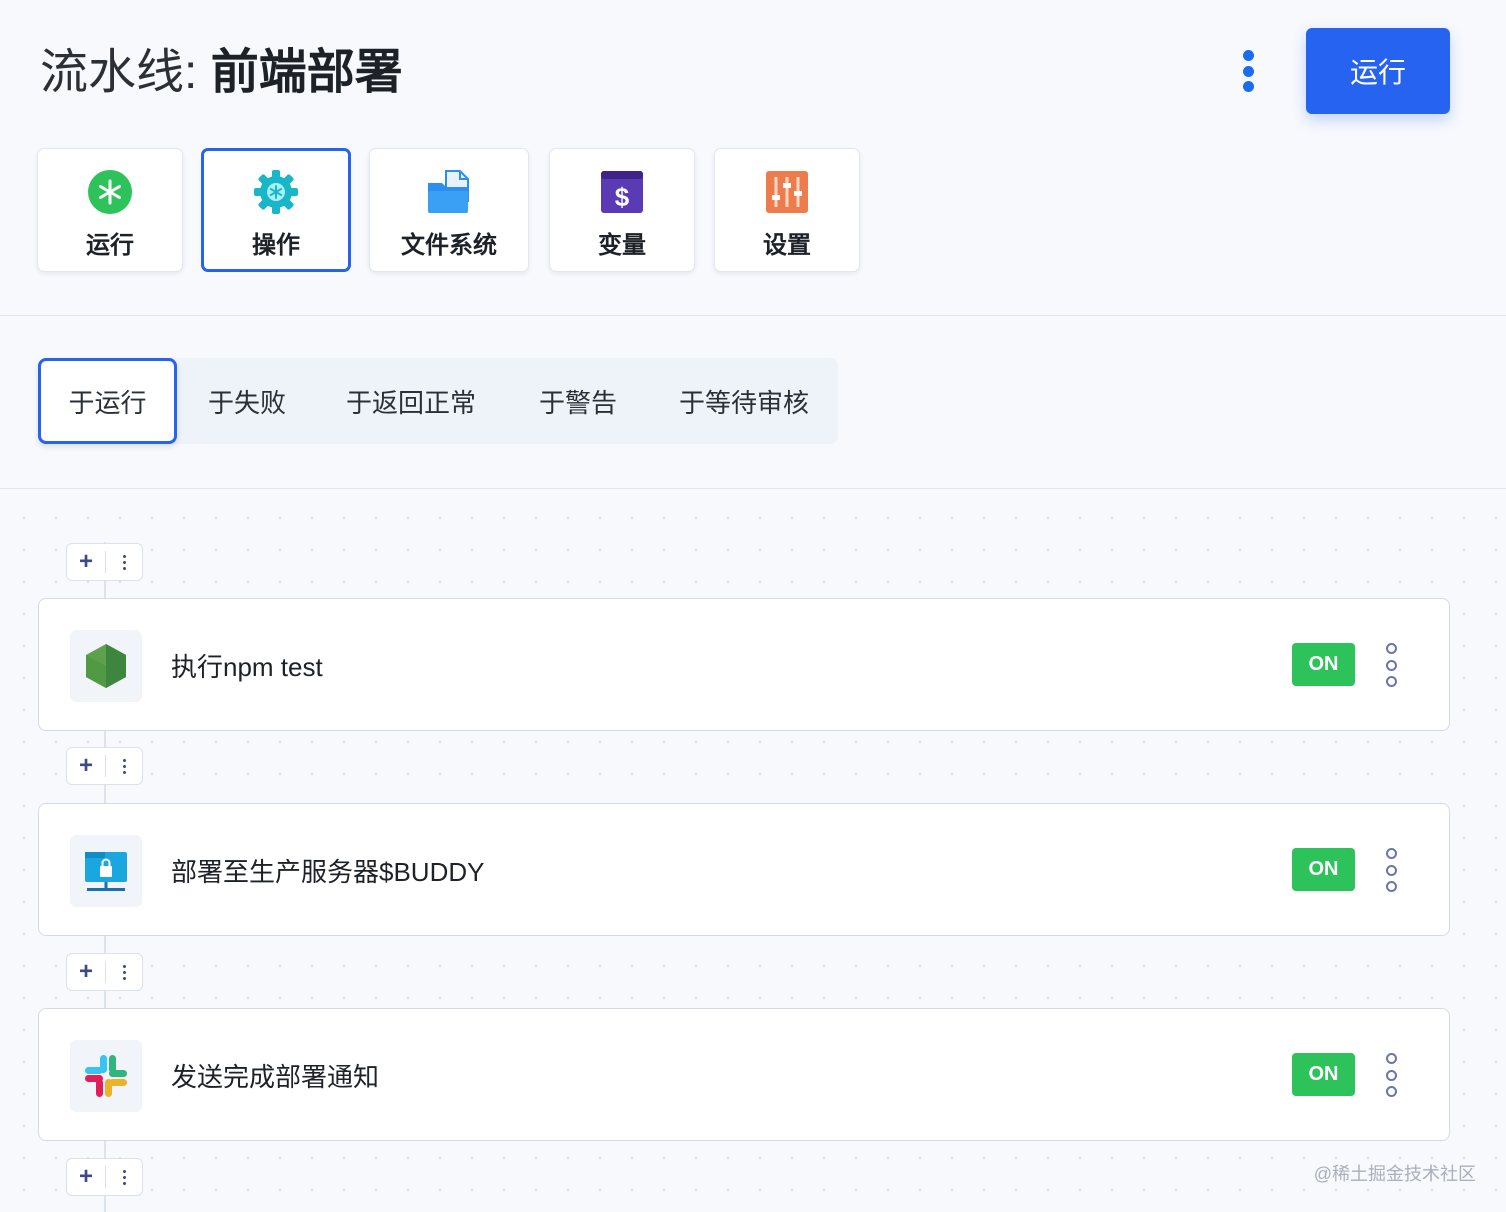  Describe the element at coordinates (276, 245) in the screenshot. I see `toolbar-tile-label: 操作` at that location.